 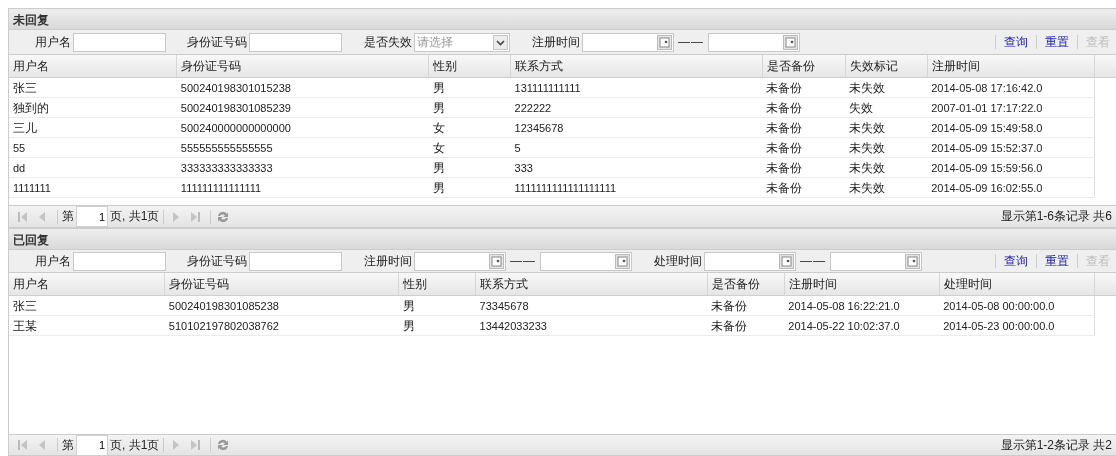 I want to click on table-cell-text: 333333333333333, so click(x=226, y=168).